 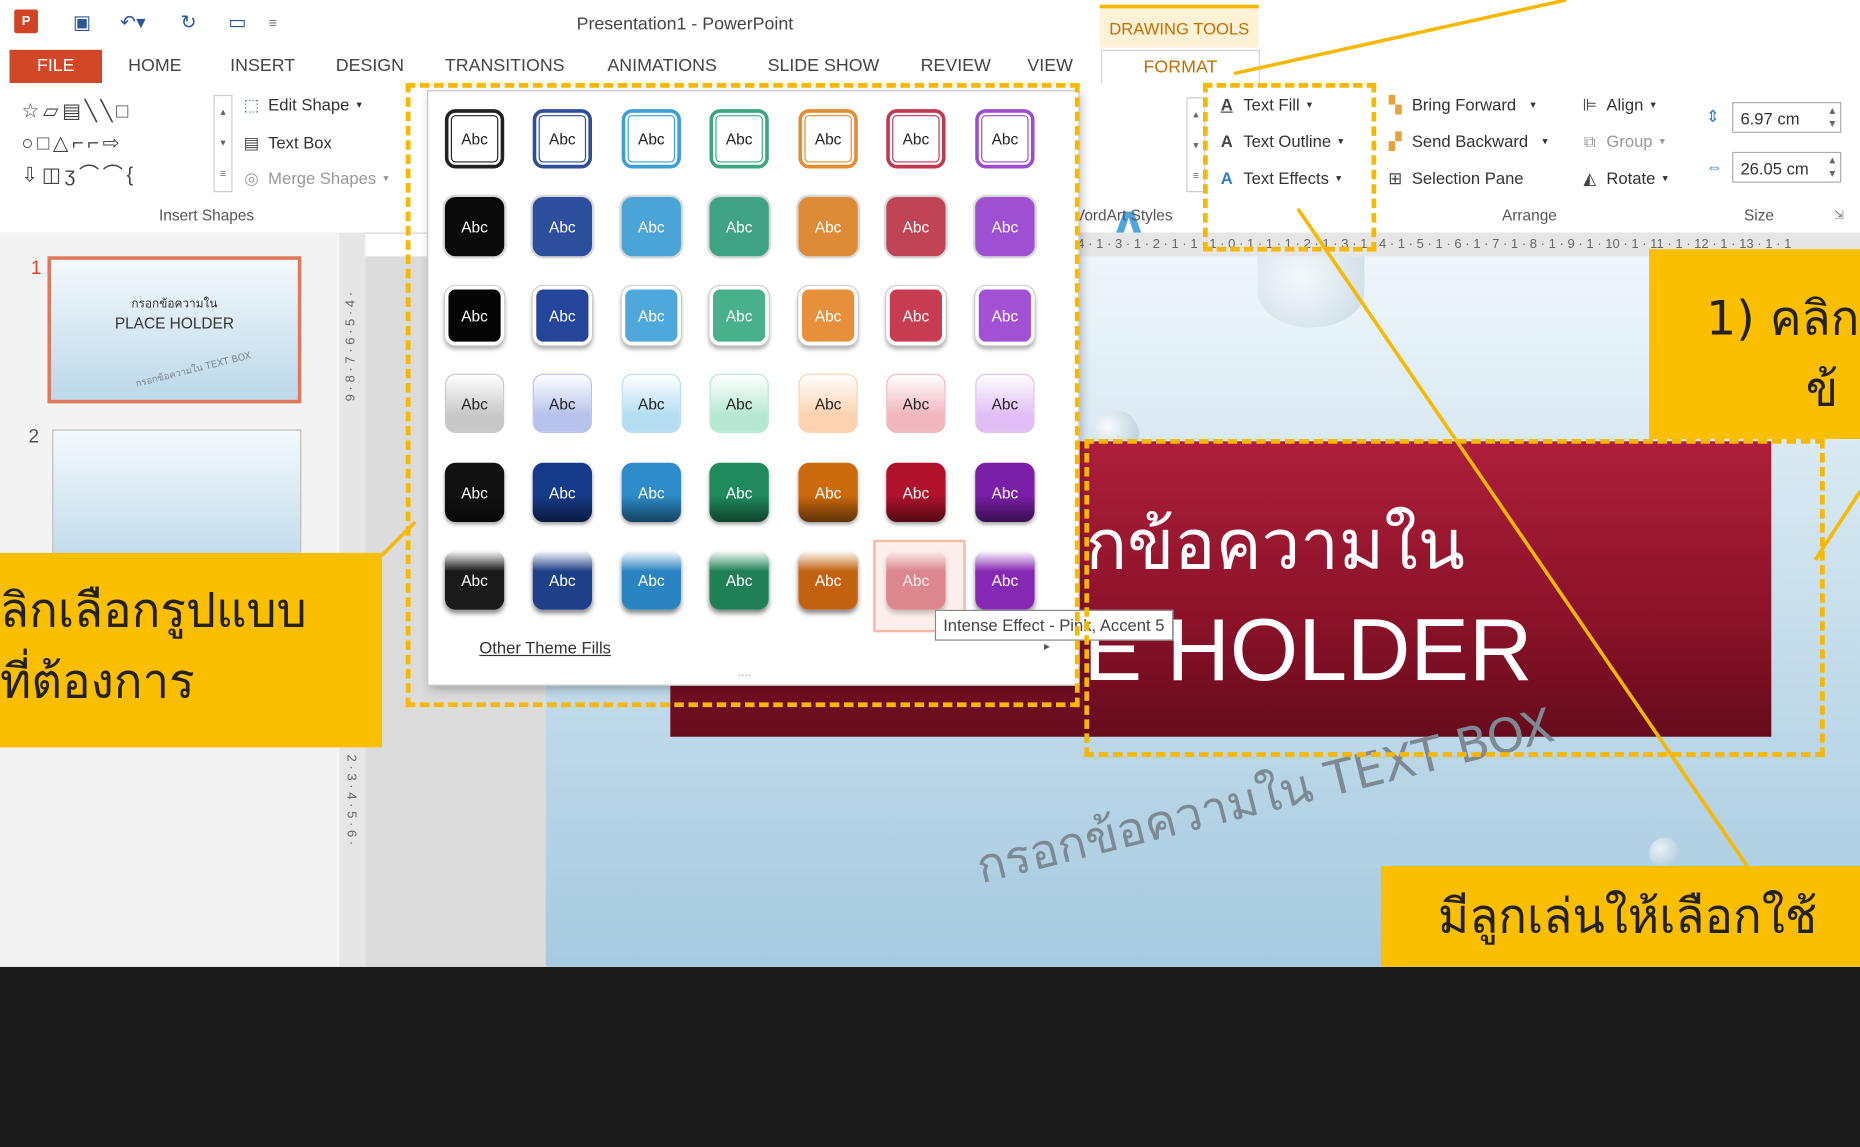 I want to click on callout-click-step-line1: 1) คลิก, so click(x=1783, y=319).